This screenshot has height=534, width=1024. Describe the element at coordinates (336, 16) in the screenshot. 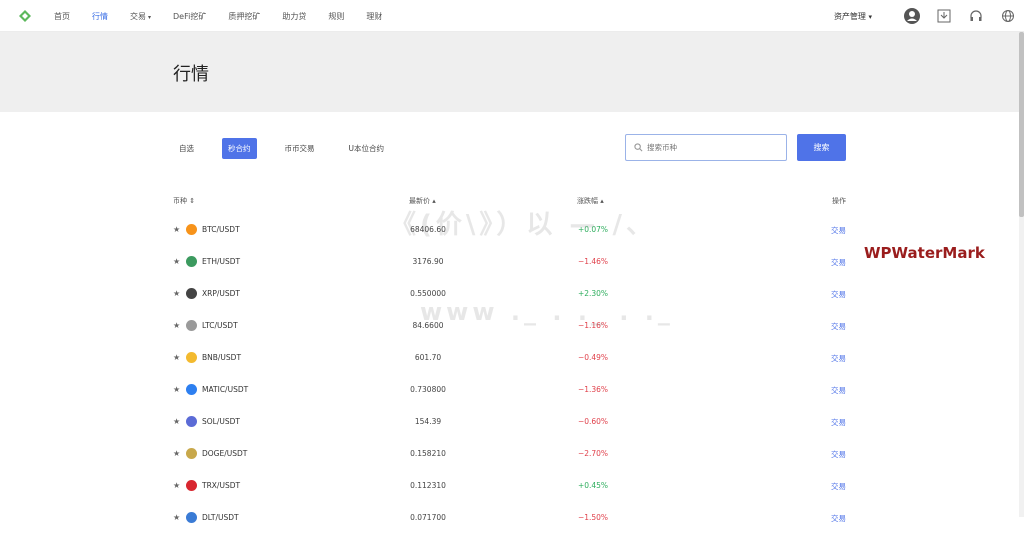

I see `nav-rules: 规则` at that location.